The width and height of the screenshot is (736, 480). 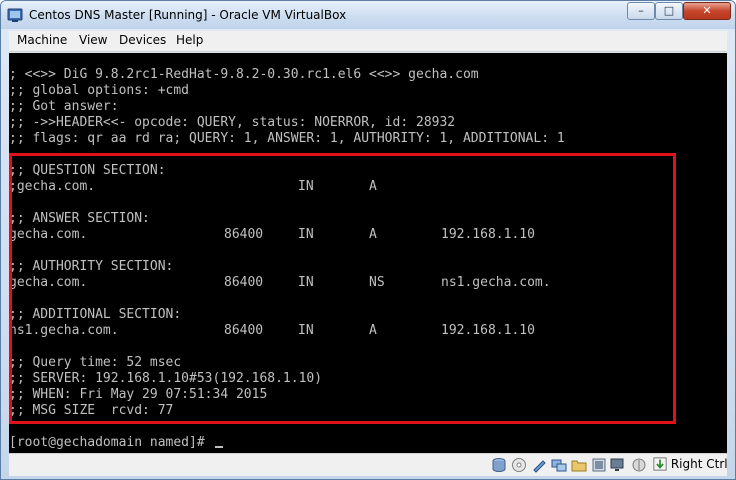 What do you see at coordinates (64, 106) in the screenshot?
I see `console-line: ;; Got answer:` at bounding box center [64, 106].